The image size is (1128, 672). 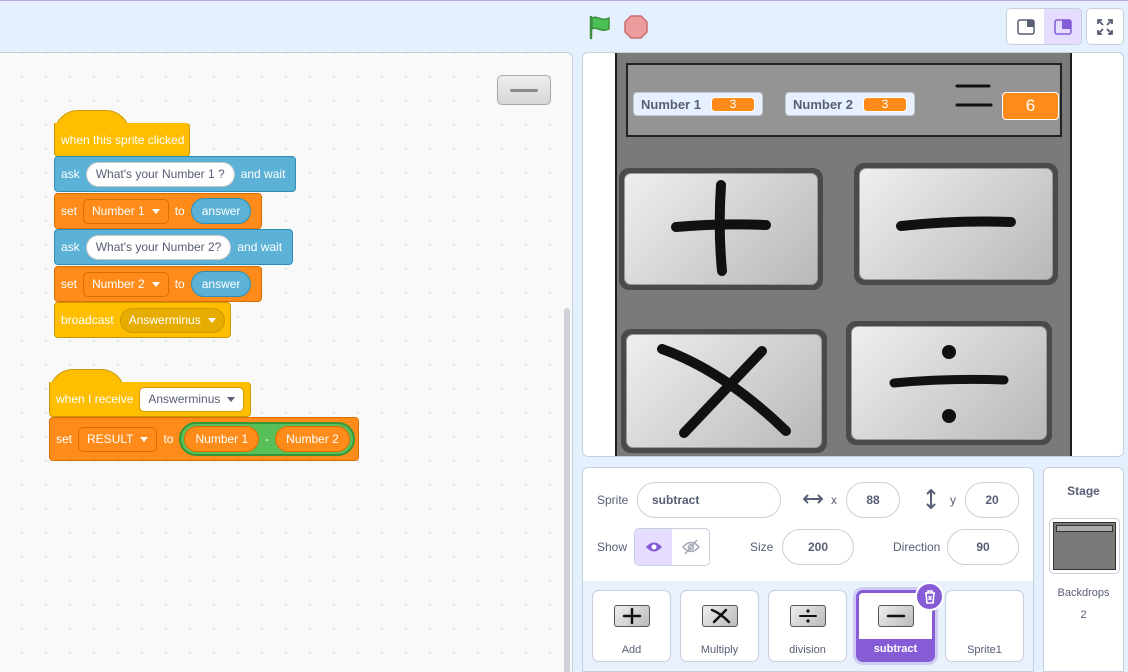 I want to click on result-variable-dropdown: RESULT, so click(x=118, y=439).